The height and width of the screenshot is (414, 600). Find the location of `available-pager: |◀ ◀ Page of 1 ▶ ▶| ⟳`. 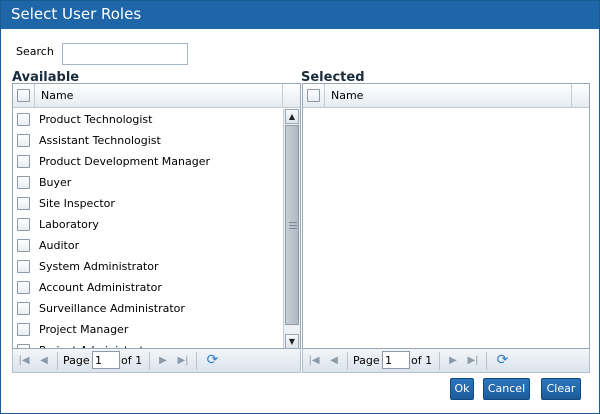

available-pager: |◀ ◀ Page of 1 ▶ ▶| ⟳ is located at coordinates (156, 361).